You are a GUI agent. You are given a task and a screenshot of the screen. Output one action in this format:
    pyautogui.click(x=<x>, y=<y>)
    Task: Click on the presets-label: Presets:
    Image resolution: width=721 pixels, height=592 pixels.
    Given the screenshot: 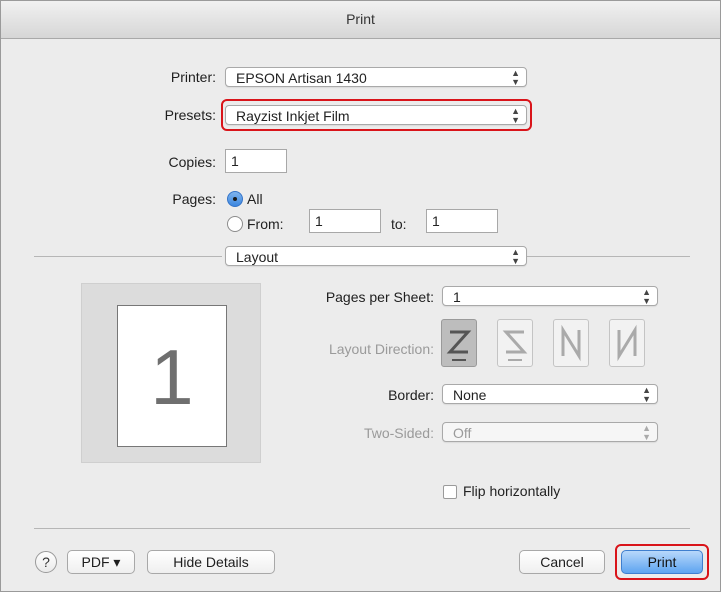 What is the action you would take?
    pyautogui.click(x=190, y=115)
    